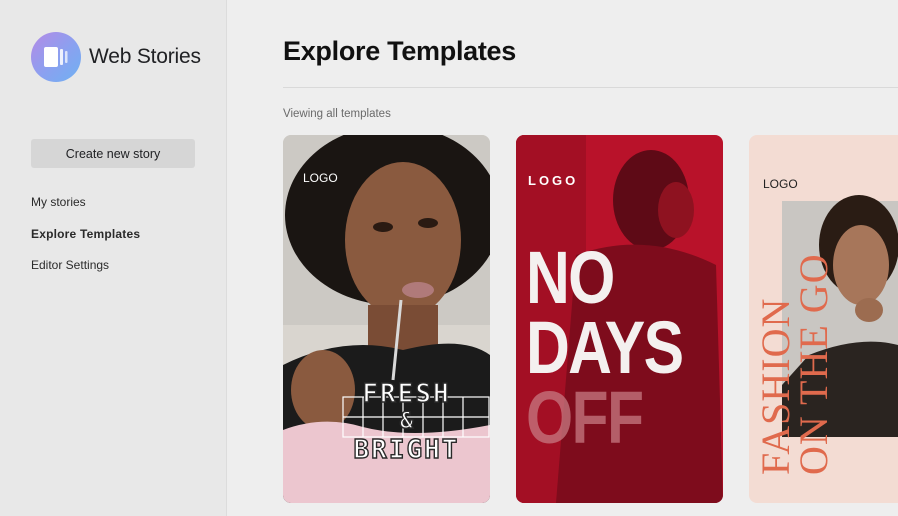 This screenshot has width=898, height=516. What do you see at coordinates (85, 274) in the screenshot?
I see `sidebar-item-editor-settings: Editor Settings` at bounding box center [85, 274].